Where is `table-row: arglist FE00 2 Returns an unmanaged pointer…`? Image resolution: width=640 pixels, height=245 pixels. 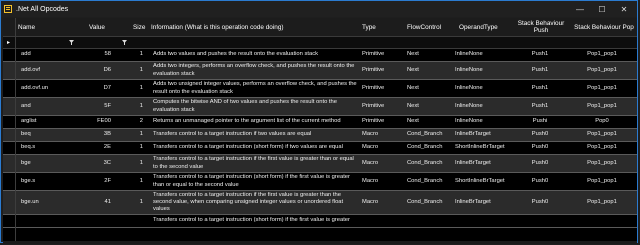
table-row: arglist FE00 2 Returns an unmanaged pointer… is located at coordinates (320, 122).